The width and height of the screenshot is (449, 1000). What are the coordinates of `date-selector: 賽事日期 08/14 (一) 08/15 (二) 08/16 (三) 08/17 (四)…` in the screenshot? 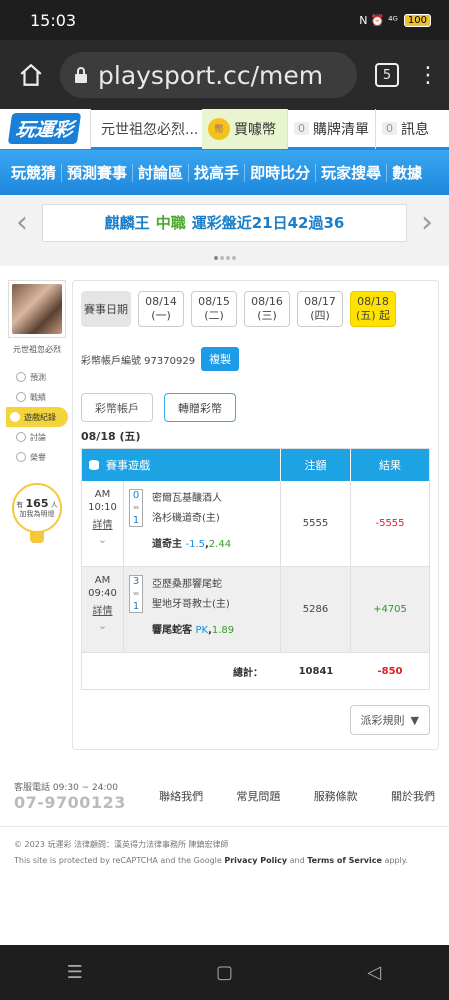 It's located at (255, 309).